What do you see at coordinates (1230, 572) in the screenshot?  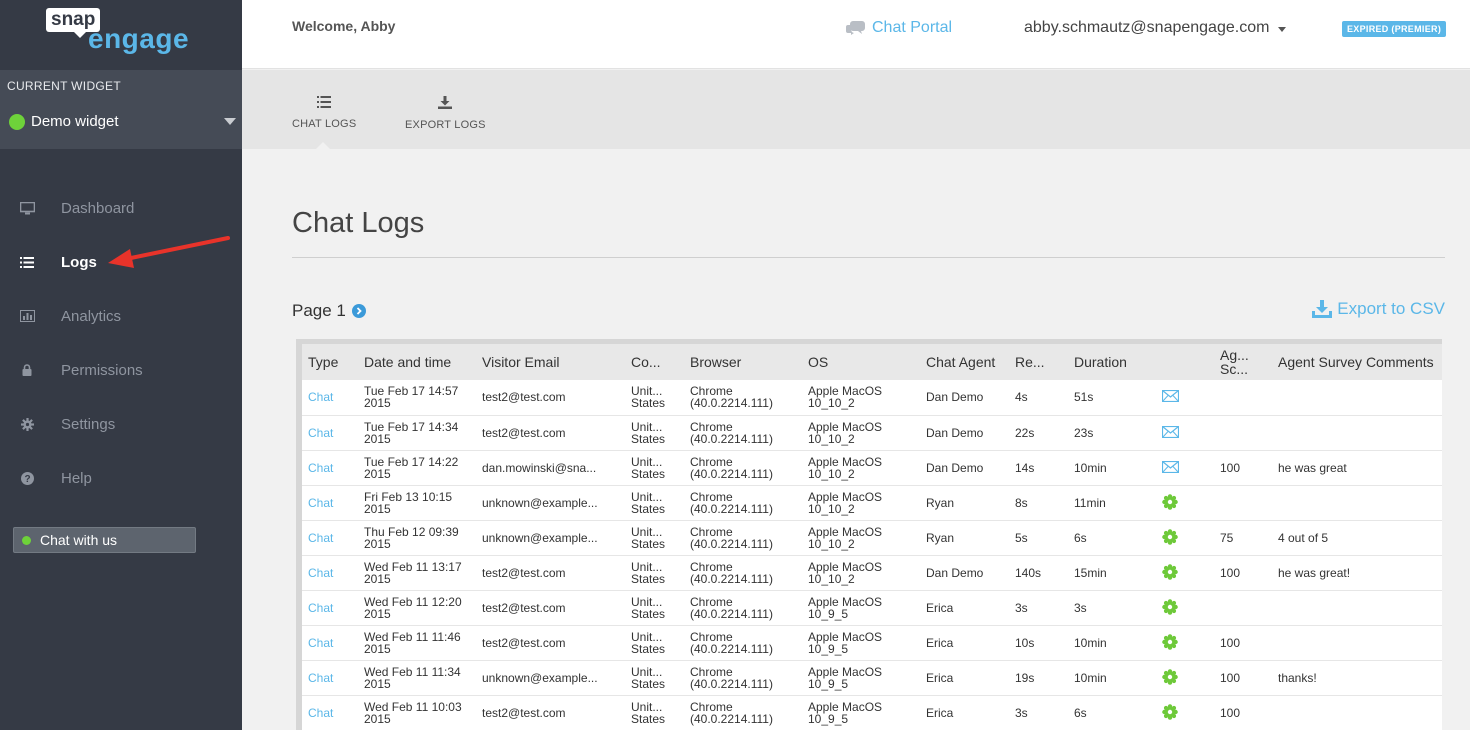 I see `row-agent-score: 100` at bounding box center [1230, 572].